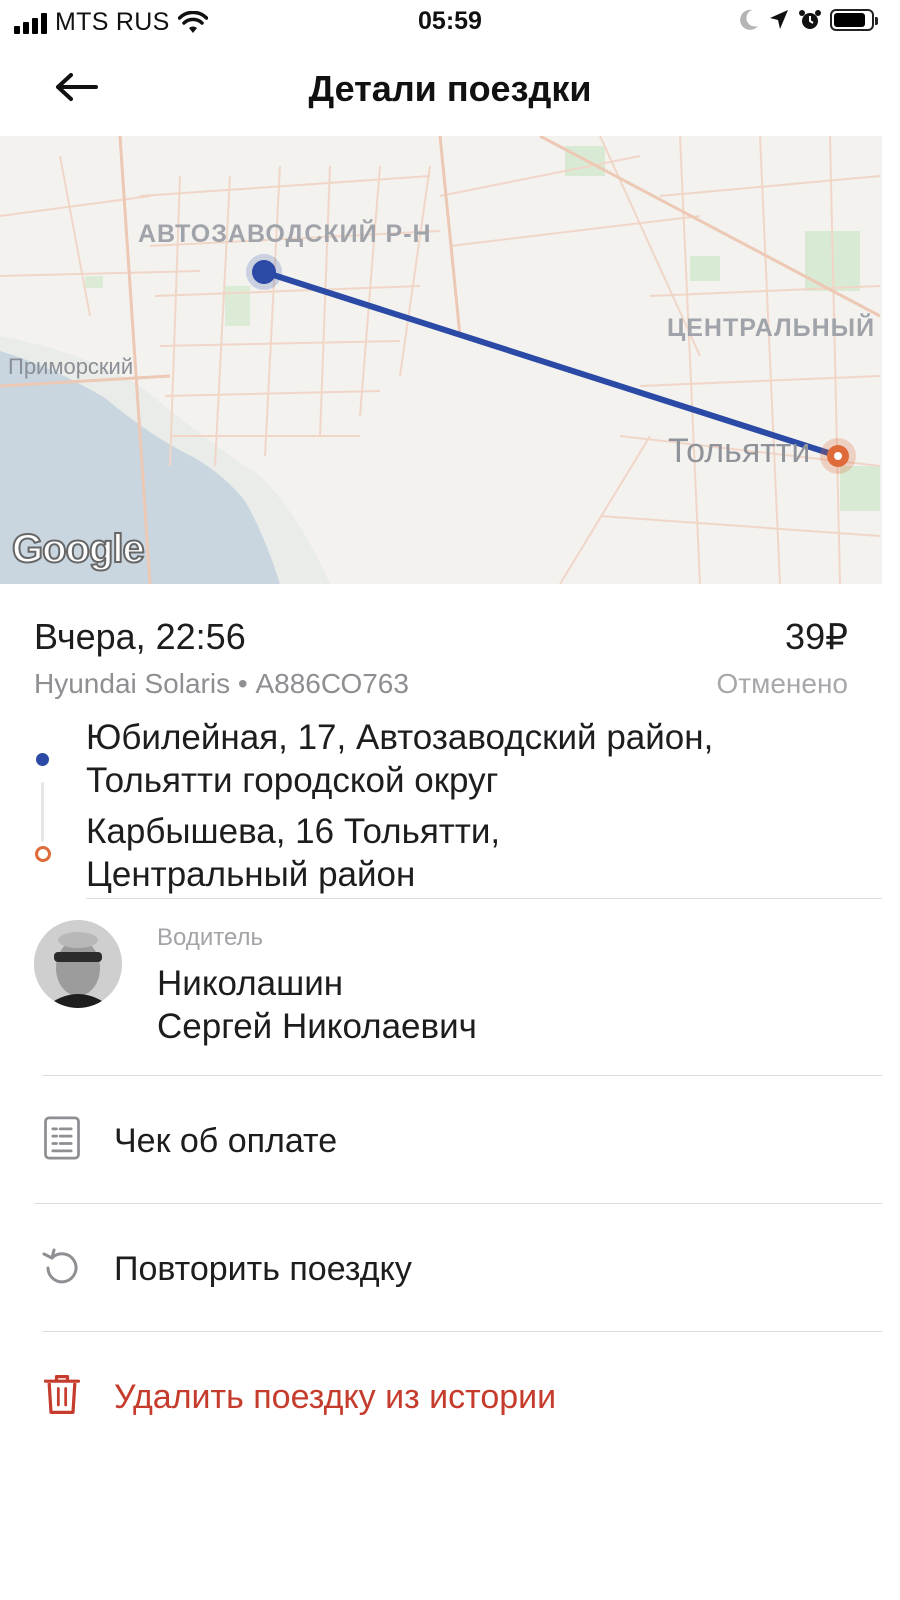 The image size is (900, 1600). Describe the element at coordinates (782, 683) in the screenshot. I see `trip-status: Отменено` at that location.